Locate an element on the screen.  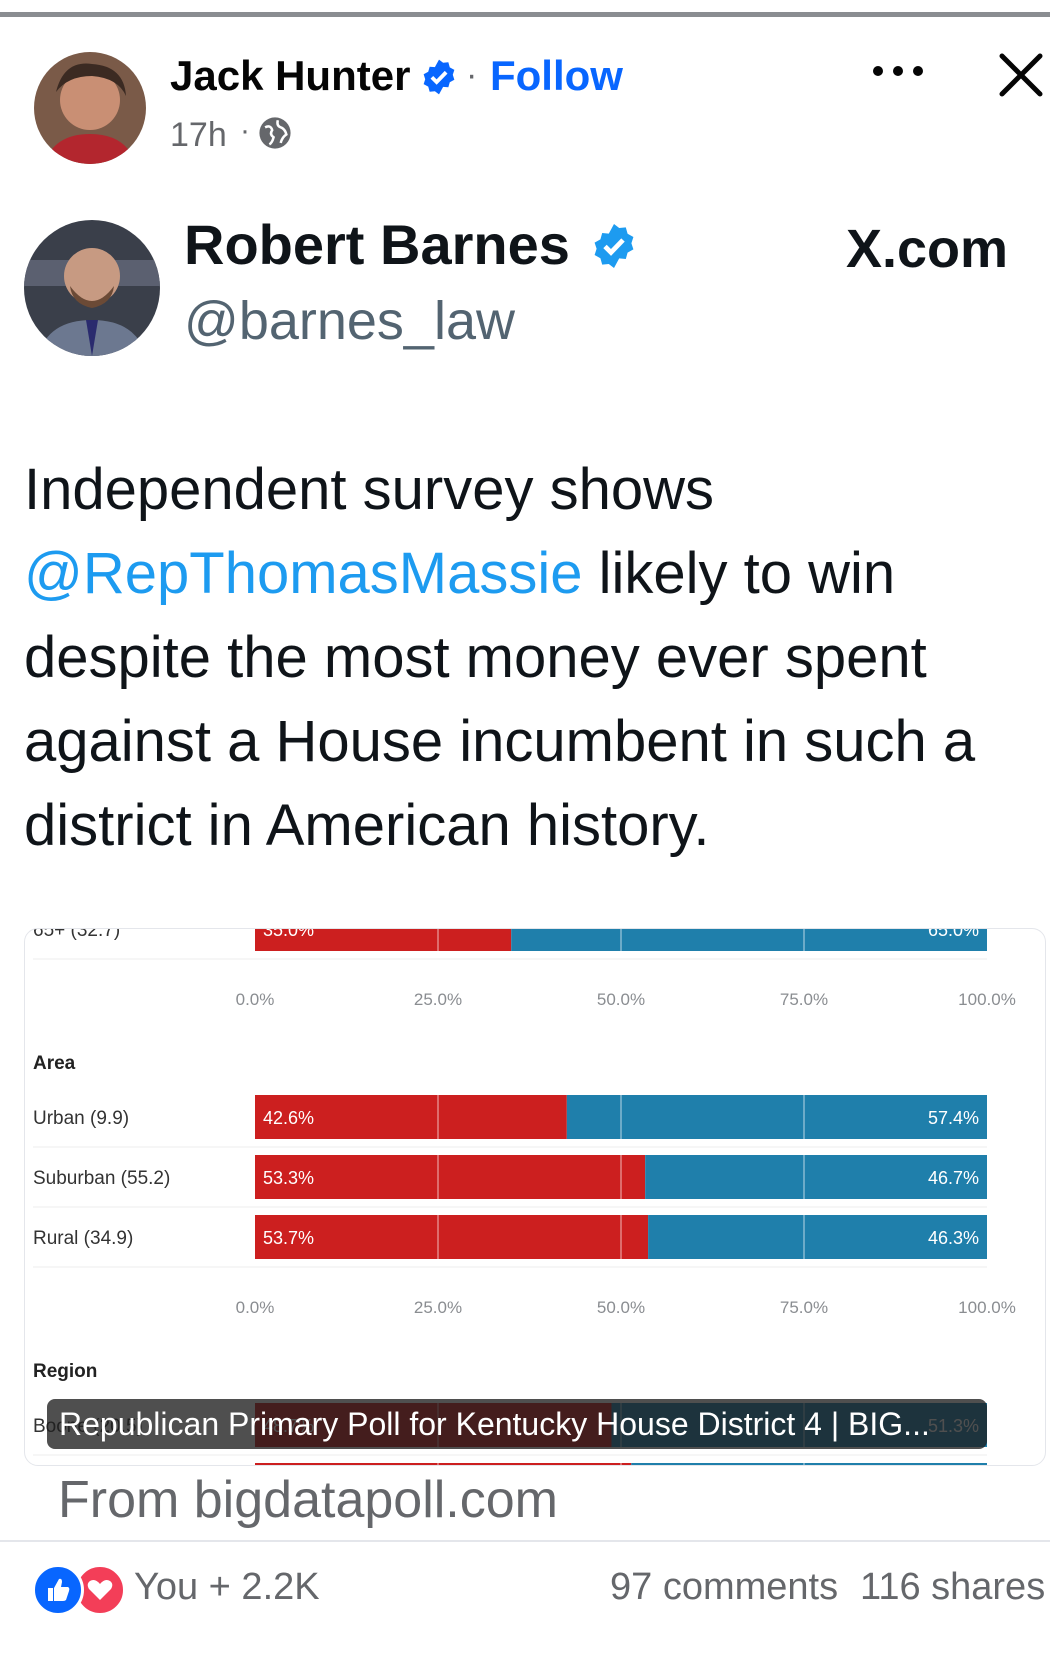
bar-value-label: 53.7% is located at coordinates (288, 1238).